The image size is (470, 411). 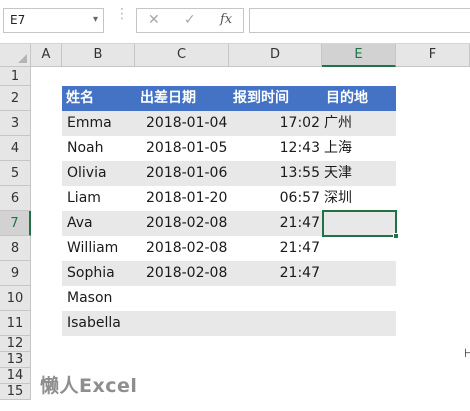 What do you see at coordinates (15, 273) in the screenshot?
I see `row-header-9: 9` at bounding box center [15, 273].